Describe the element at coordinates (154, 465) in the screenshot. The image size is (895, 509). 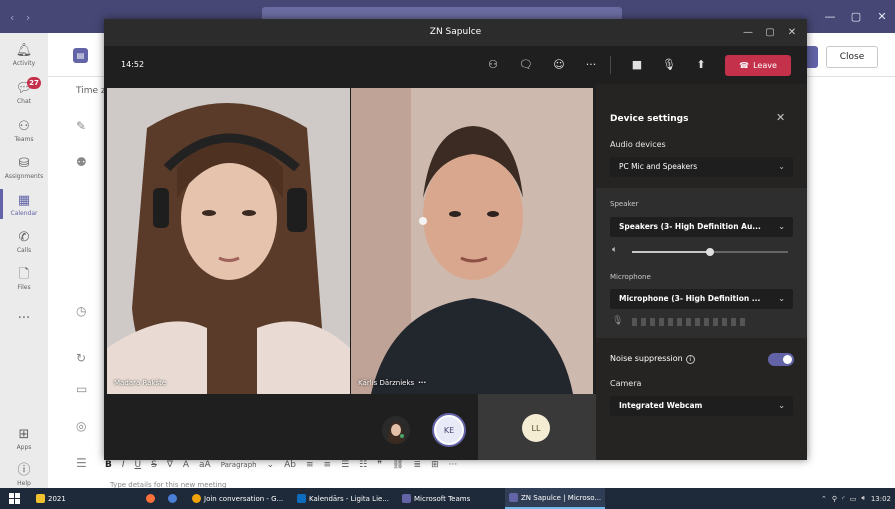
I see `strikethrough-button: S` at that location.